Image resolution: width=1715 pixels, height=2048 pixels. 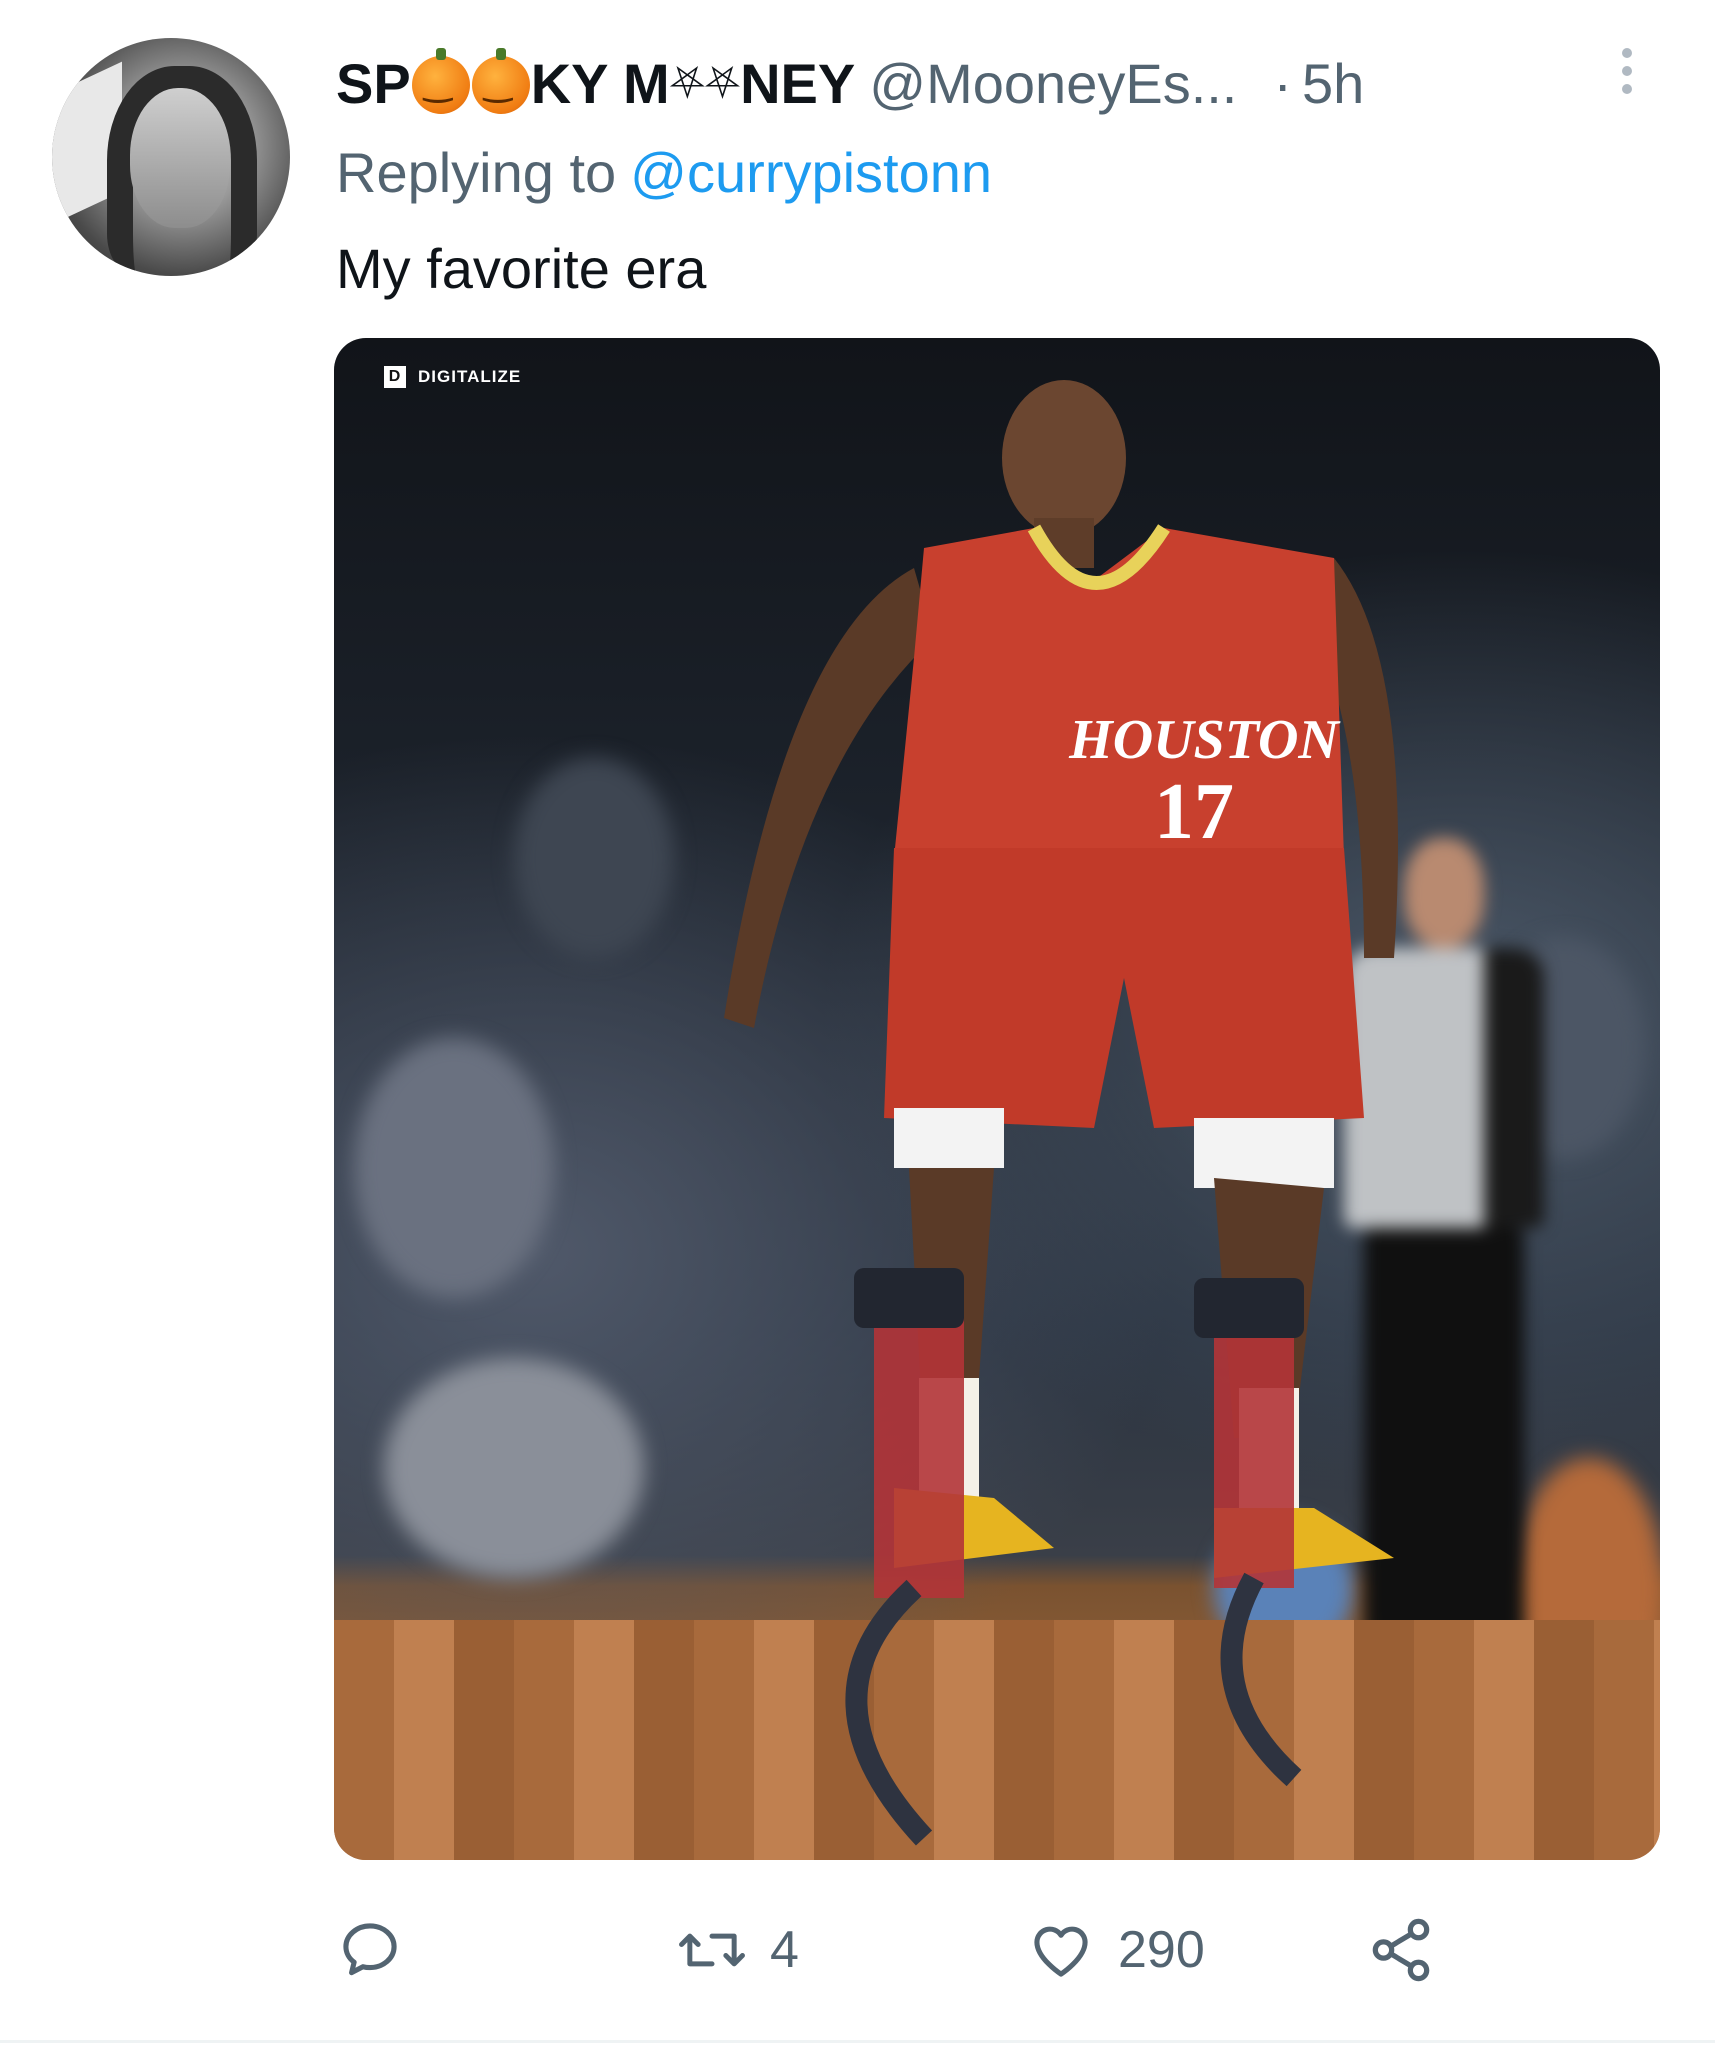 I want to click on tweet-action-bar: 4 290, so click(x=901, y=1950).